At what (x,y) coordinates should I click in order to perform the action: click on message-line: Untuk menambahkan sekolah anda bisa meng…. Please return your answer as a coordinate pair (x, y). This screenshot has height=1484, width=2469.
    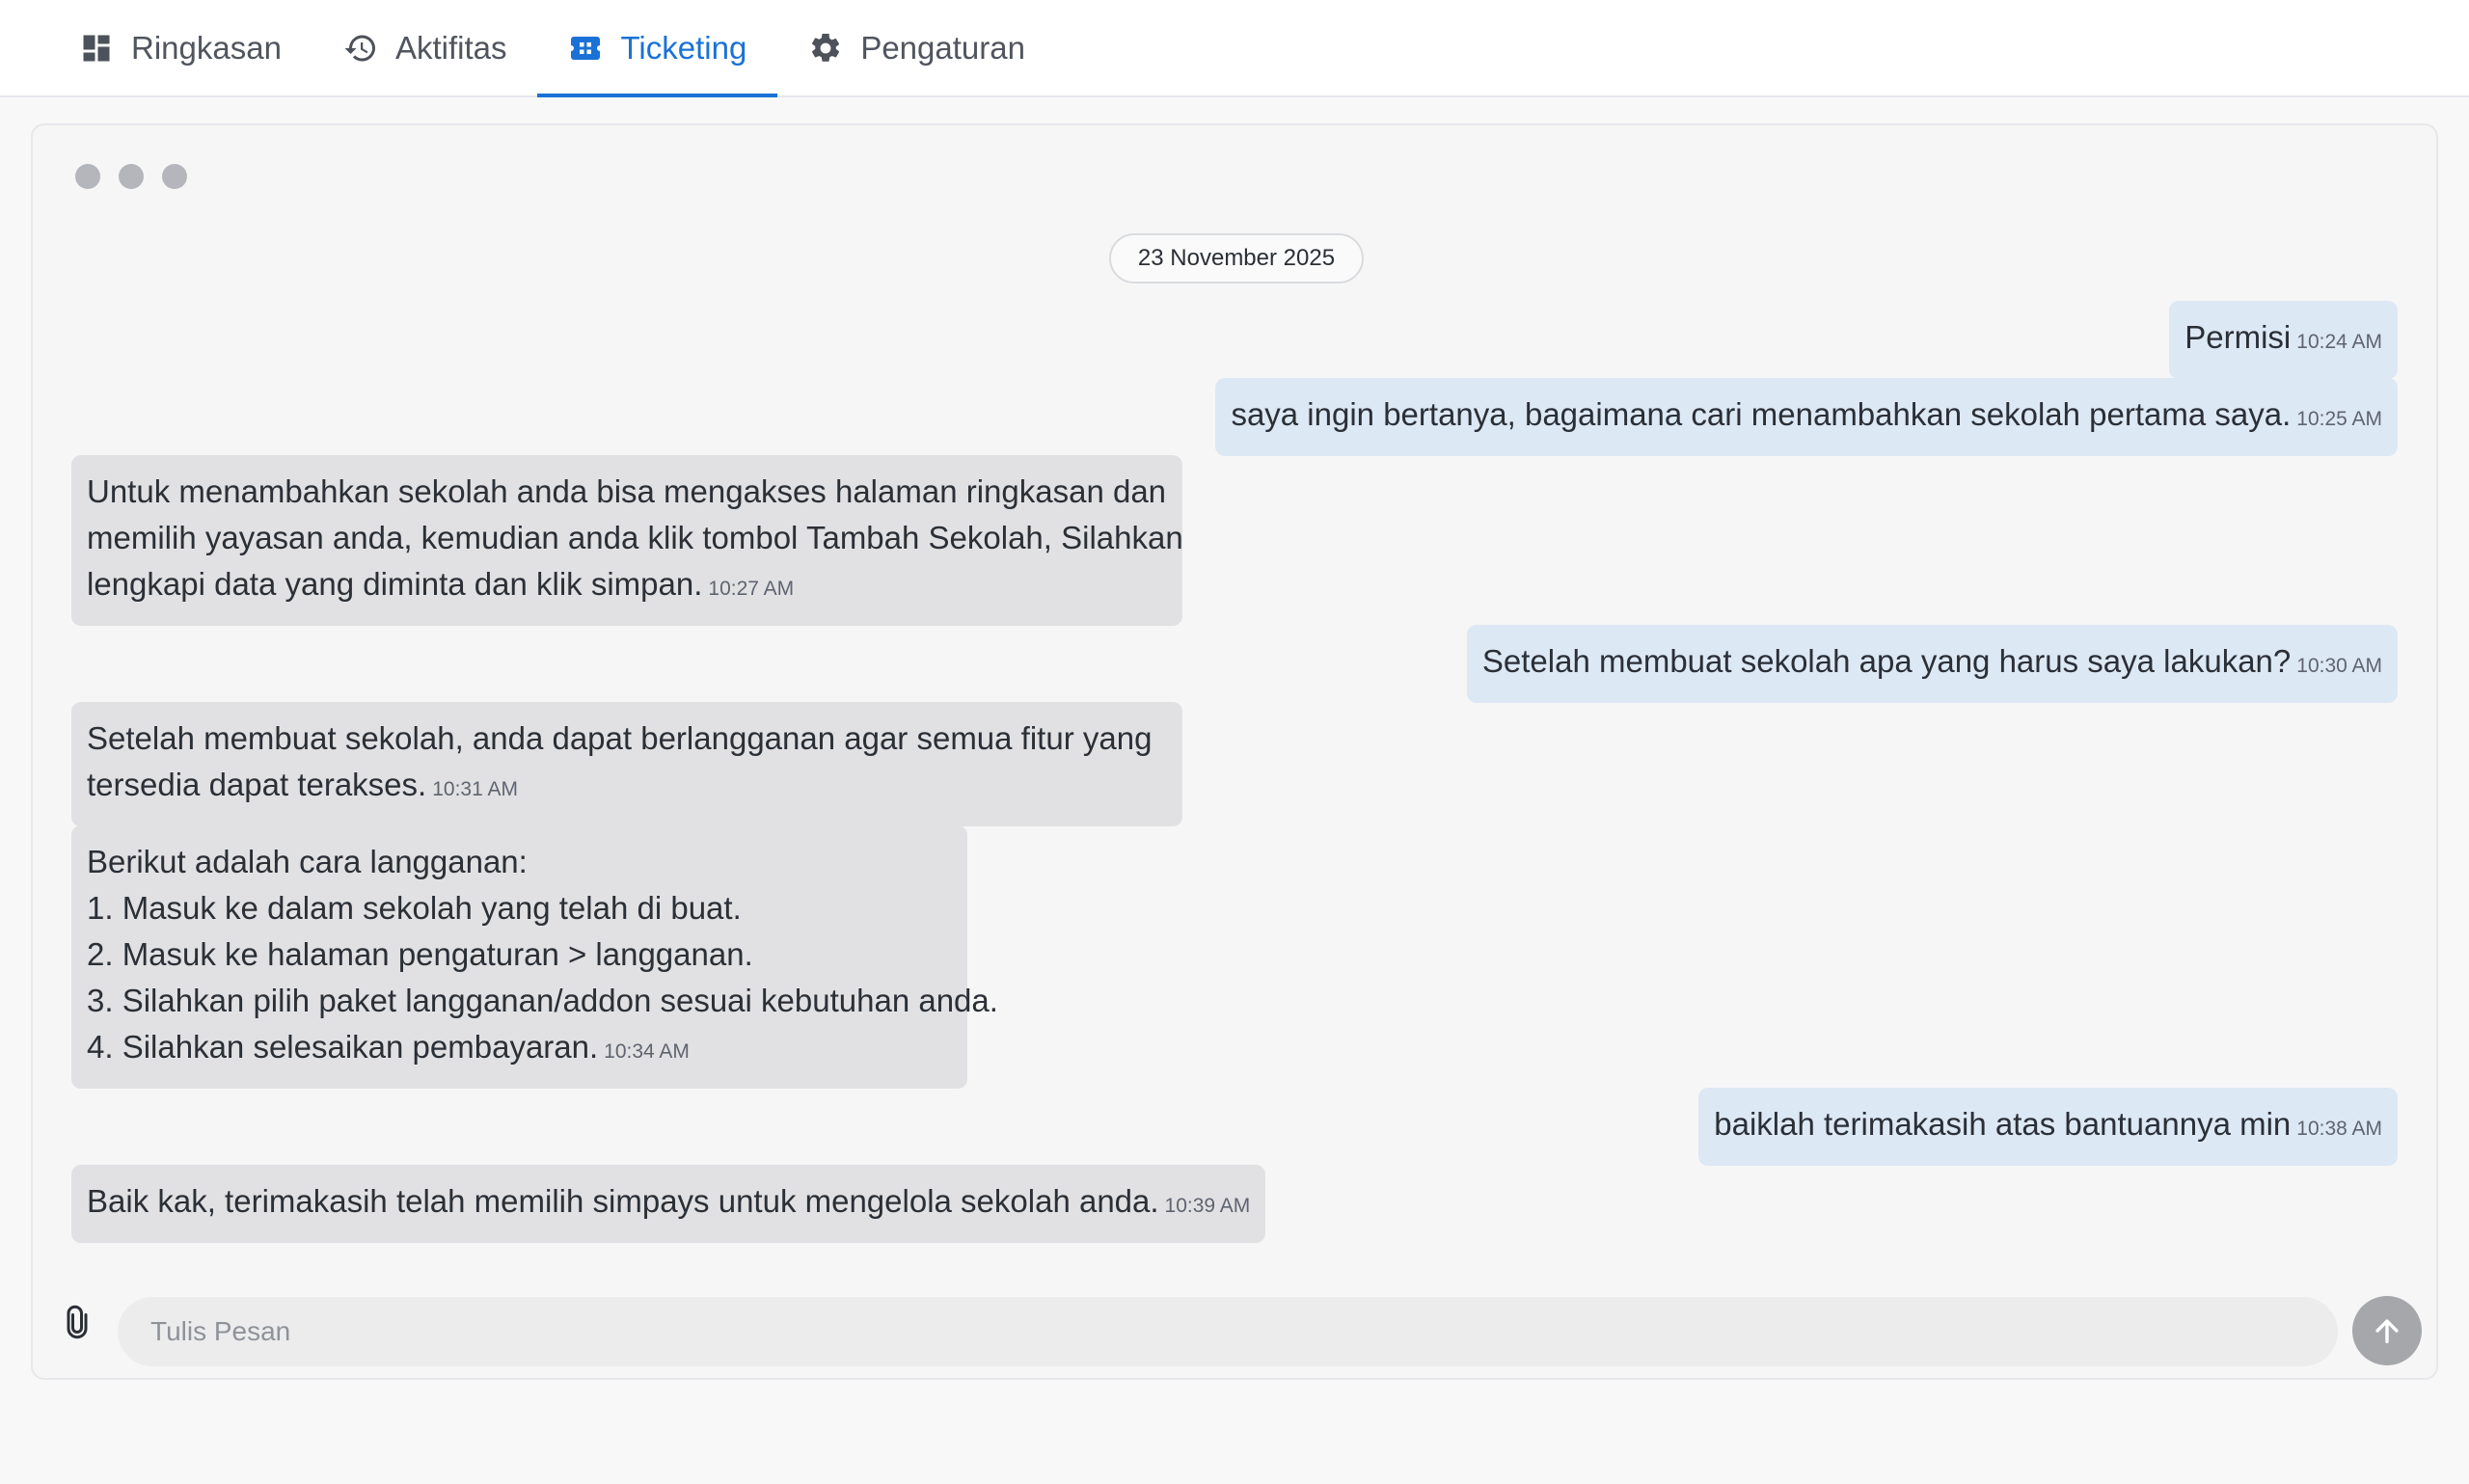
    Looking at the image, I should click on (627, 491).